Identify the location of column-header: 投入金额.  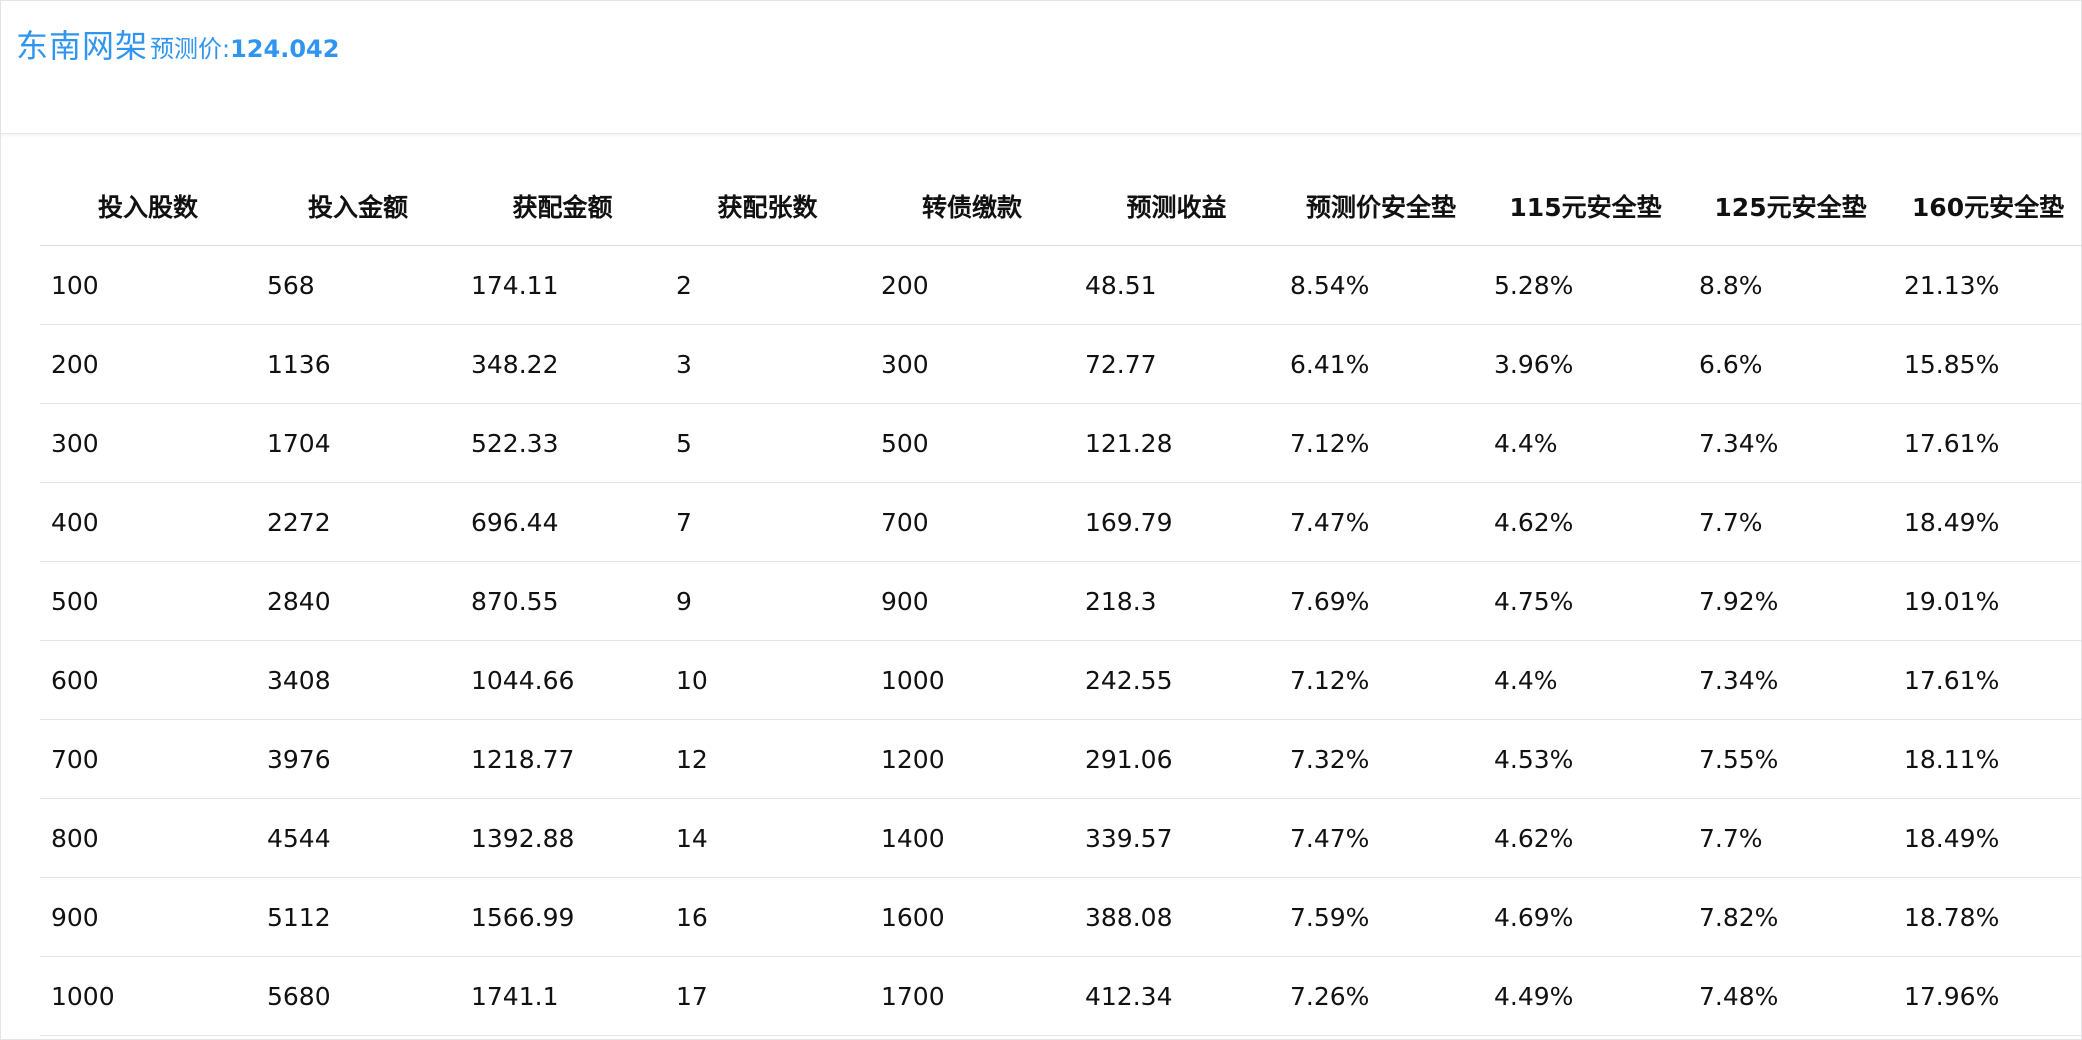
(358, 206).